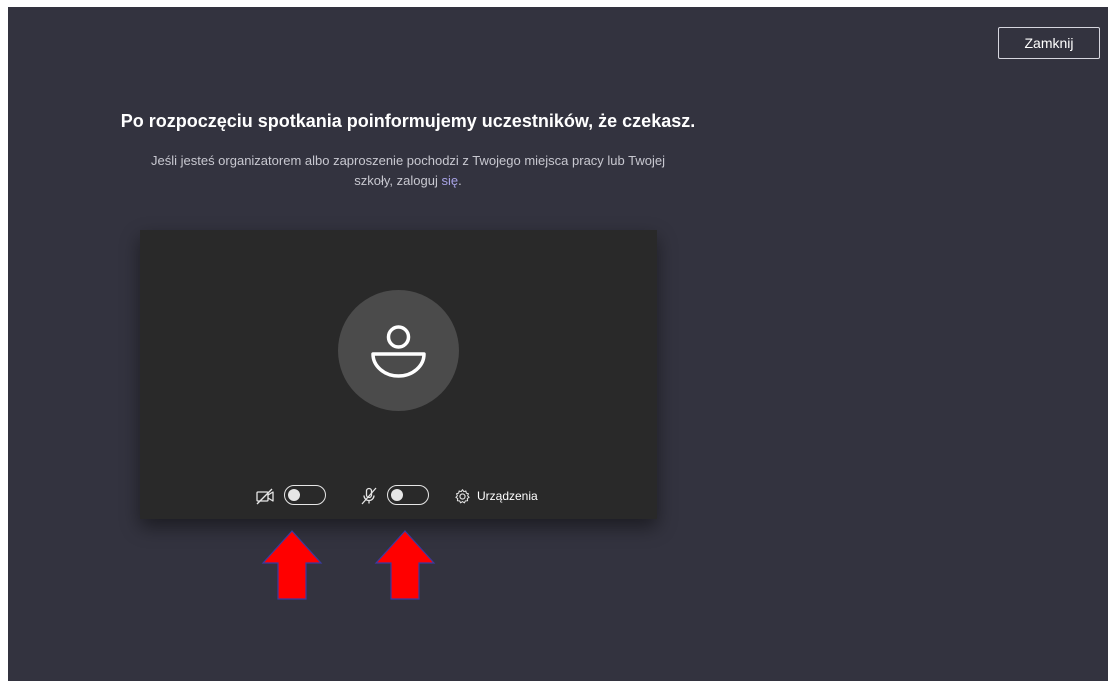 The image size is (1108, 681). Describe the element at coordinates (294, 494) in the screenshot. I see `camera-toggle-knob` at that location.